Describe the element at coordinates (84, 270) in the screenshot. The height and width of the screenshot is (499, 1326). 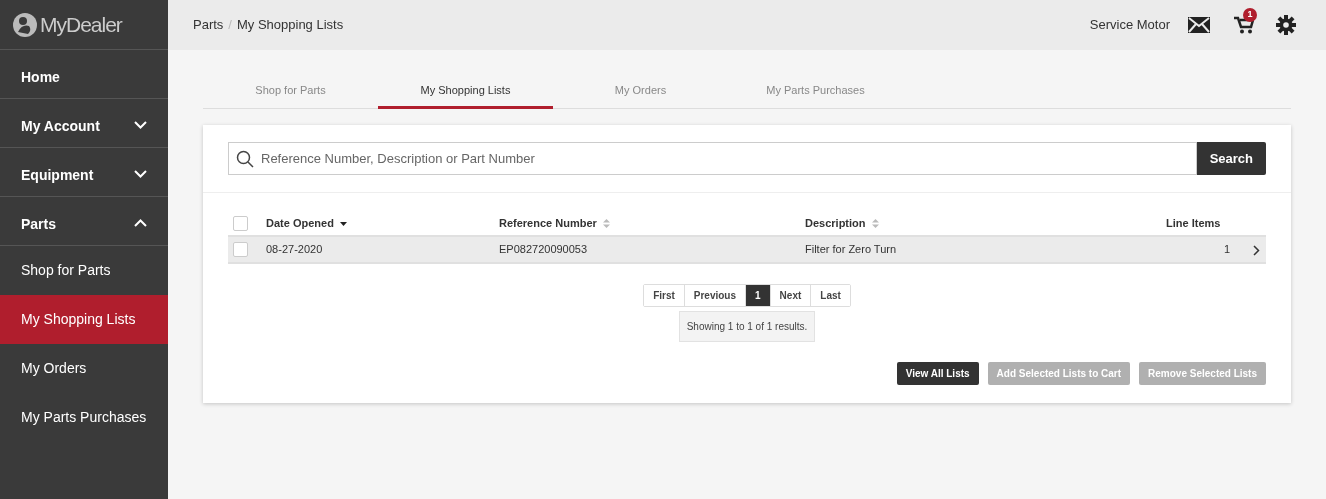
I see `sidebar-item: Shop for Parts` at that location.